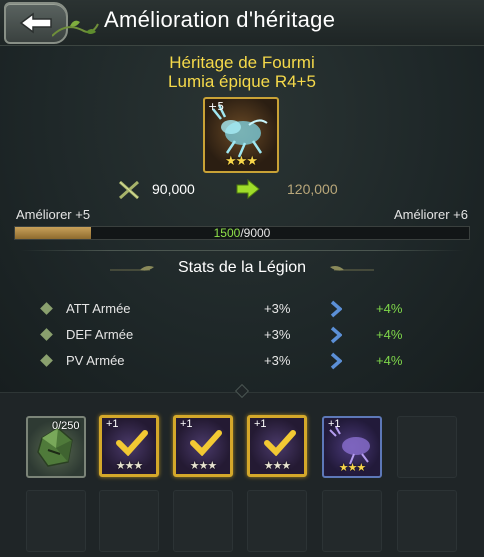 The height and width of the screenshot is (557, 484). Describe the element at coordinates (242, 361) in the screenshot. I see `stat-row-pv: PV Armée +3% +4%` at that location.